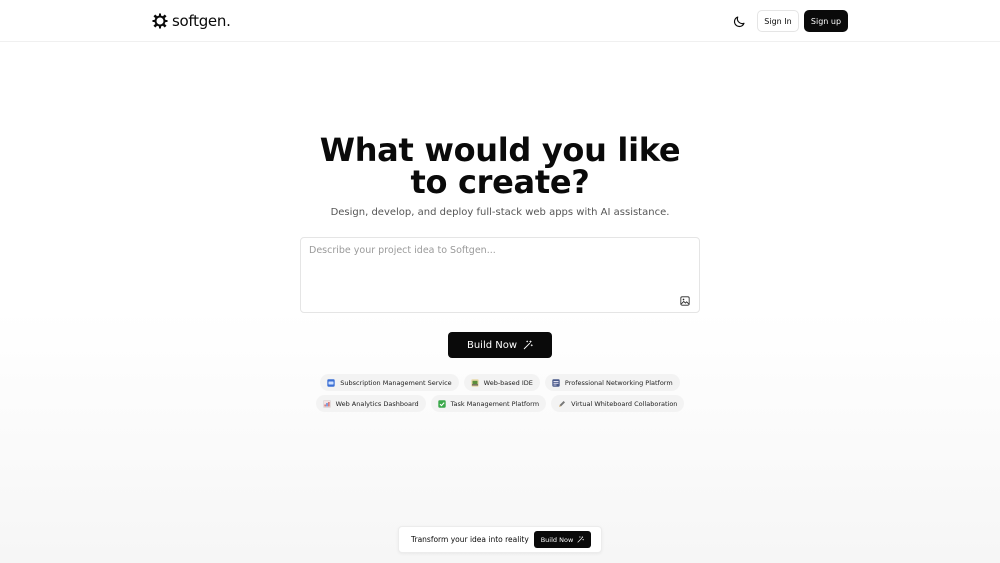 The image size is (1000, 563). Describe the element at coordinates (500, 166) in the screenshot. I see `page-title: What would you like to create?` at that location.